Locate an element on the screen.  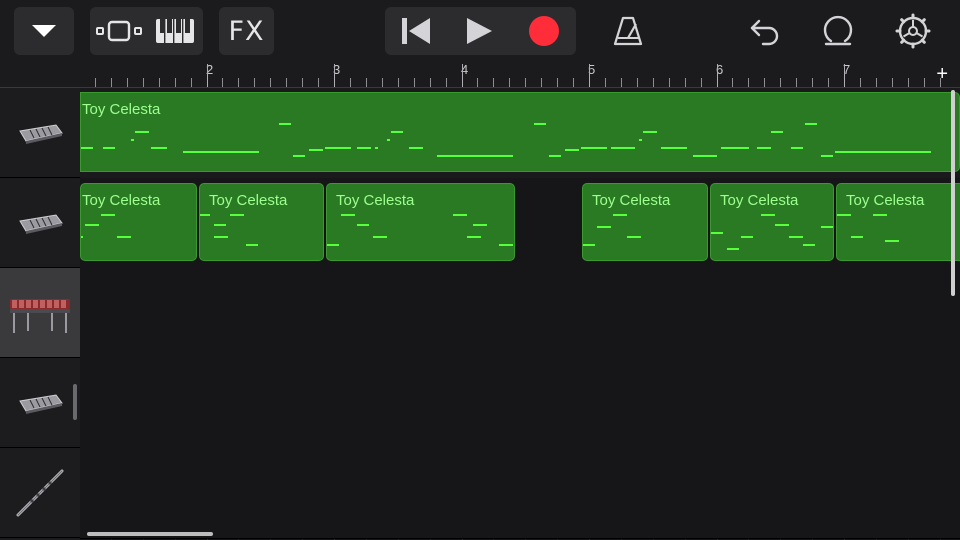
settings-button is located at coordinates (913, 31).